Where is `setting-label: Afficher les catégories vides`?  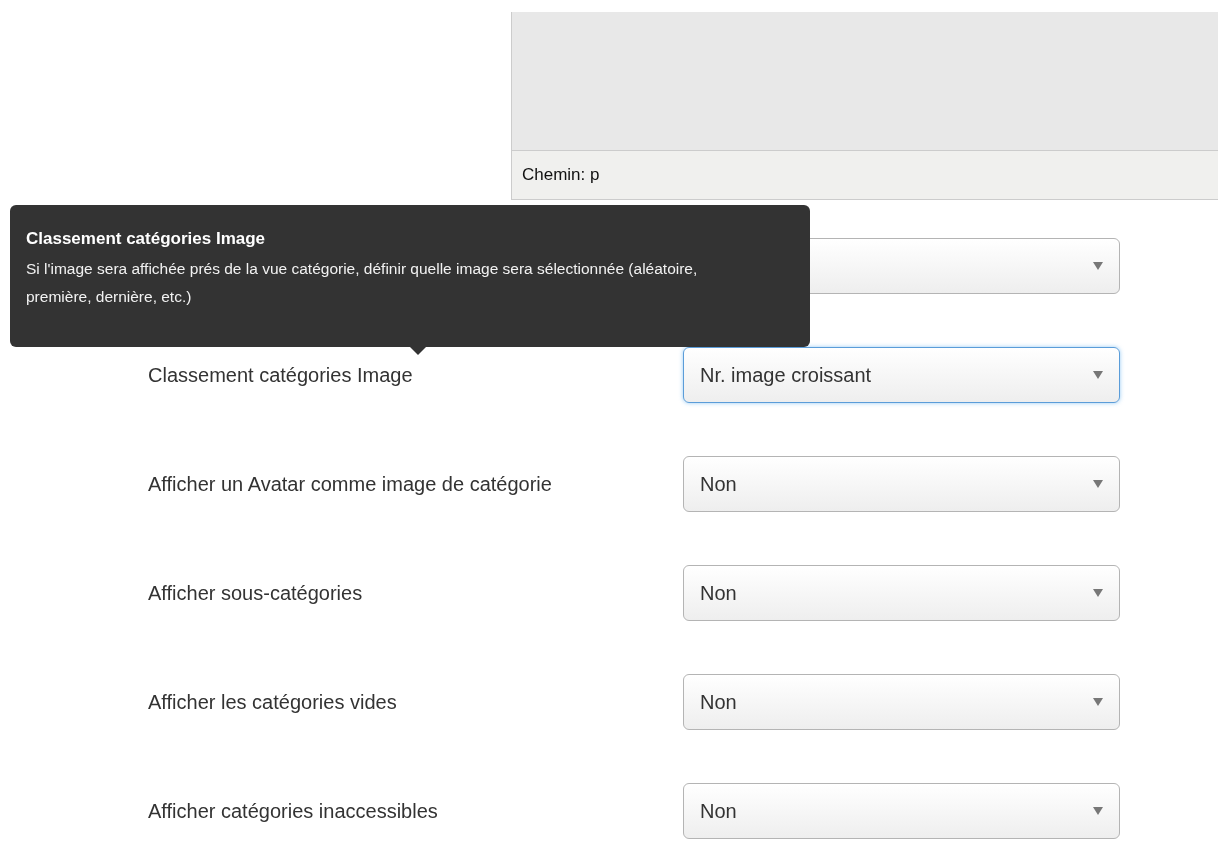
setting-label: Afficher les catégories vides is located at coordinates (272, 702).